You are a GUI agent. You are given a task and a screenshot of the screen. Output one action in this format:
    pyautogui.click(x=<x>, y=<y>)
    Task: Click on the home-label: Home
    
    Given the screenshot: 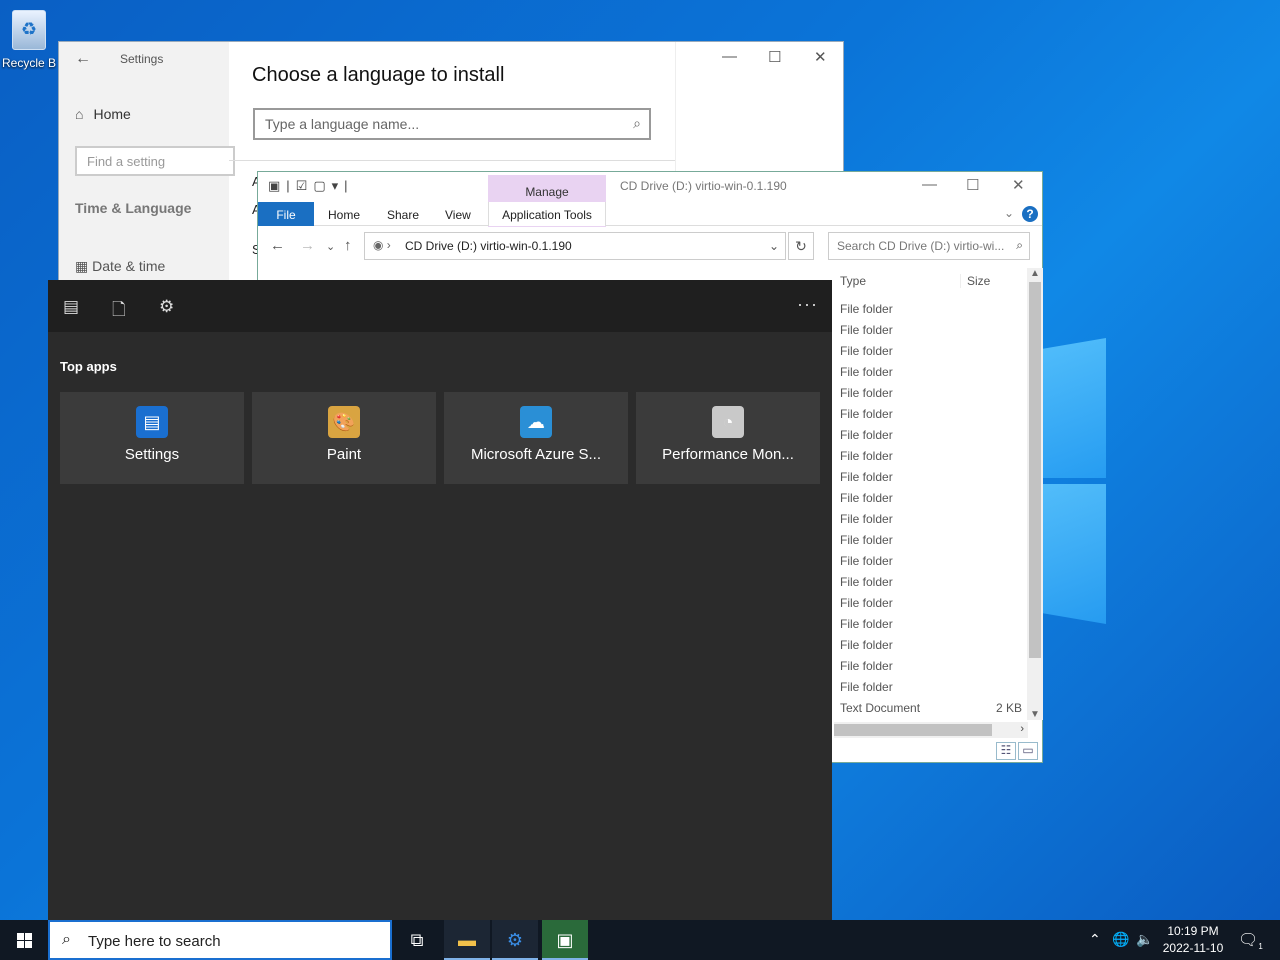 What is the action you would take?
    pyautogui.click(x=112, y=114)
    